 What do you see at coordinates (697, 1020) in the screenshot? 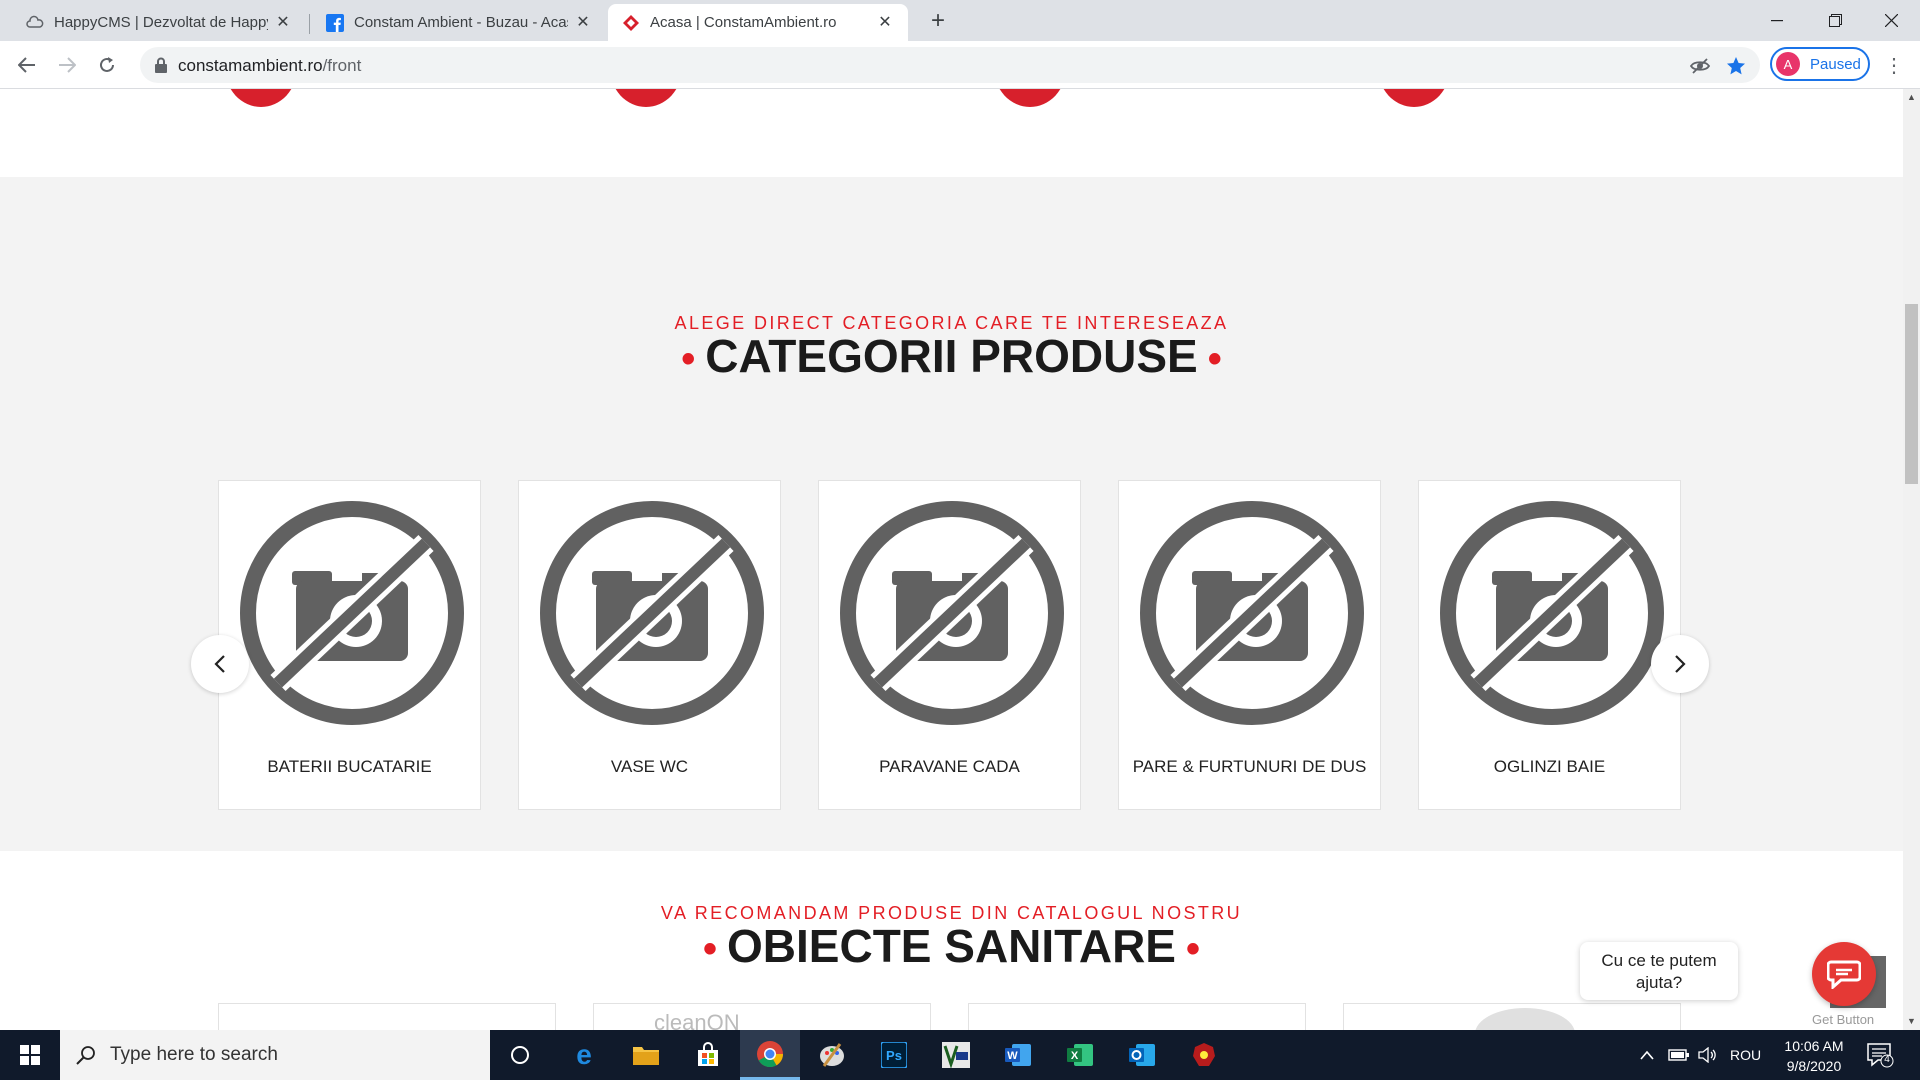
I see `brand-logo: cleanON` at bounding box center [697, 1020].